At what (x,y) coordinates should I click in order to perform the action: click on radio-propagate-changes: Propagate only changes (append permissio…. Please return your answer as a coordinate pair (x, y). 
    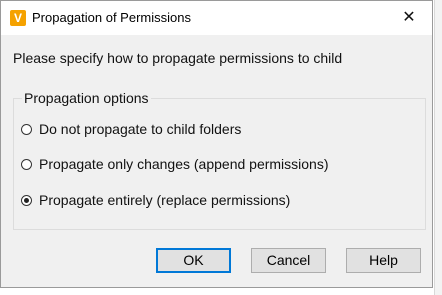
    Looking at the image, I should click on (175, 164).